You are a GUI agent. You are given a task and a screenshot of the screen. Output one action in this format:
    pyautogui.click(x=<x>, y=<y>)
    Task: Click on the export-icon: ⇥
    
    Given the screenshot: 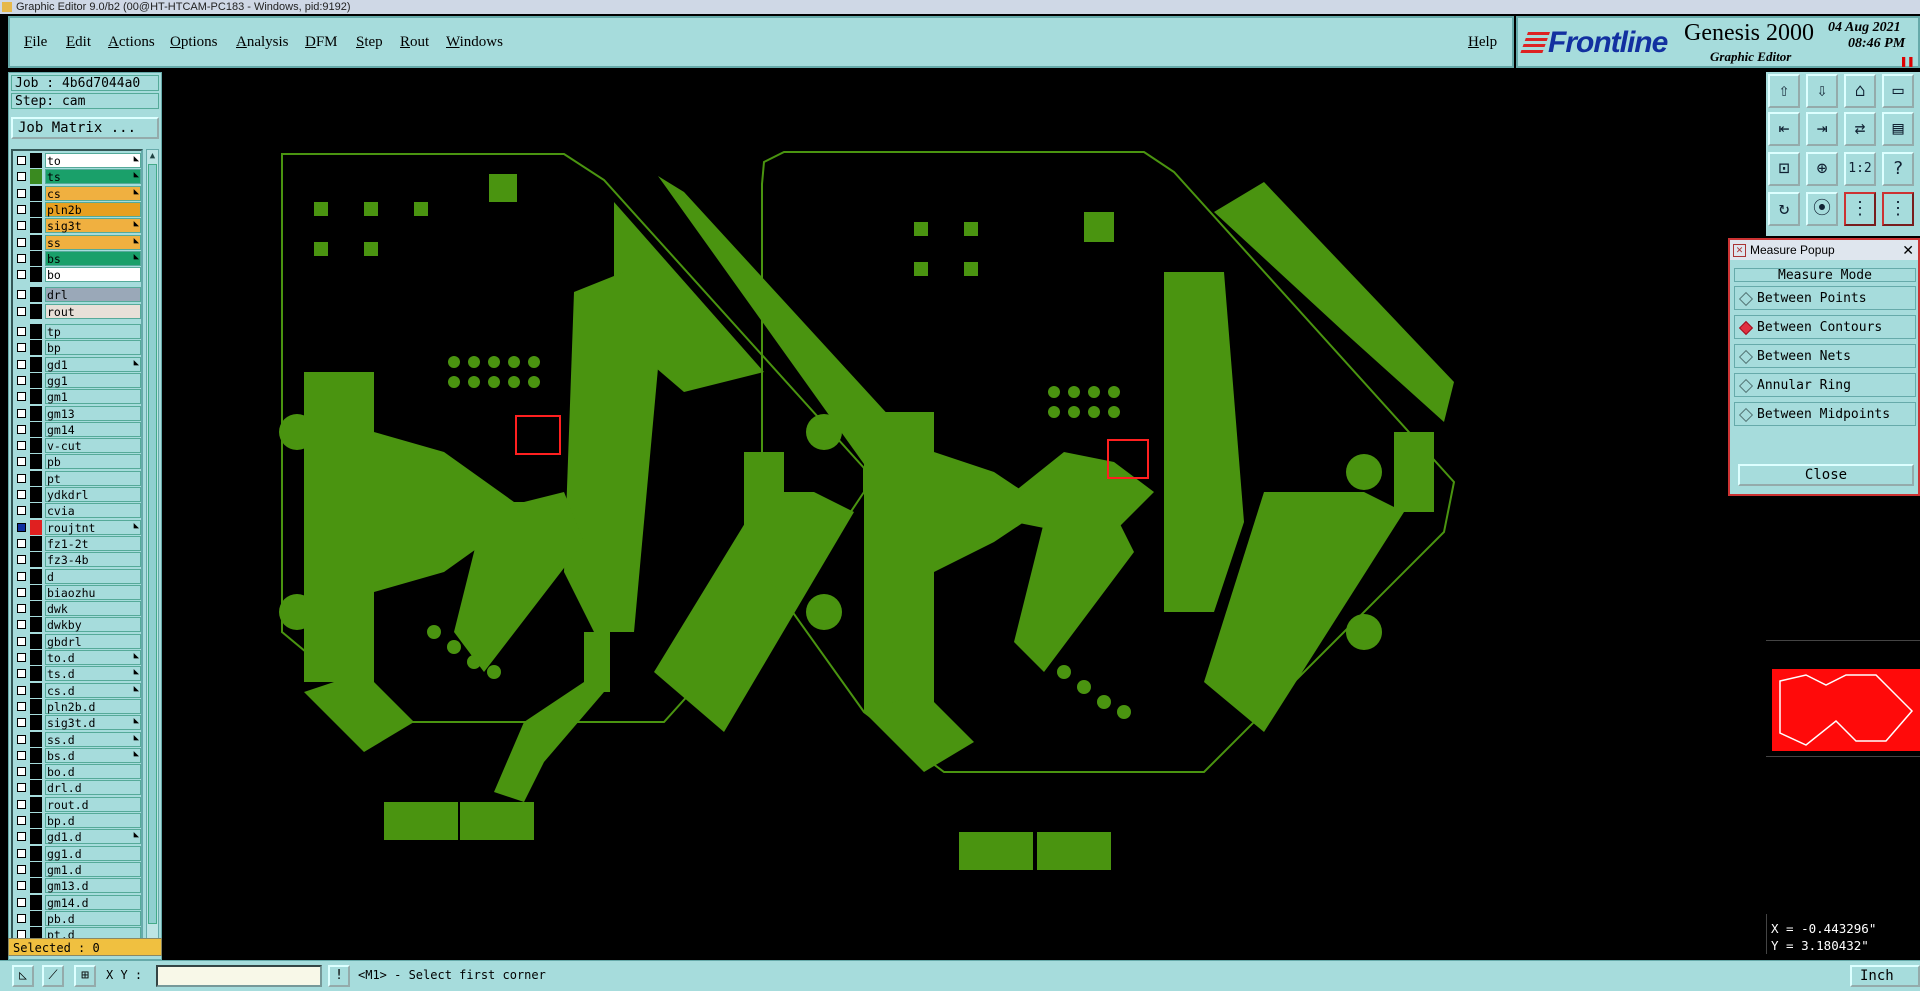 What is the action you would take?
    pyautogui.click(x=1822, y=129)
    